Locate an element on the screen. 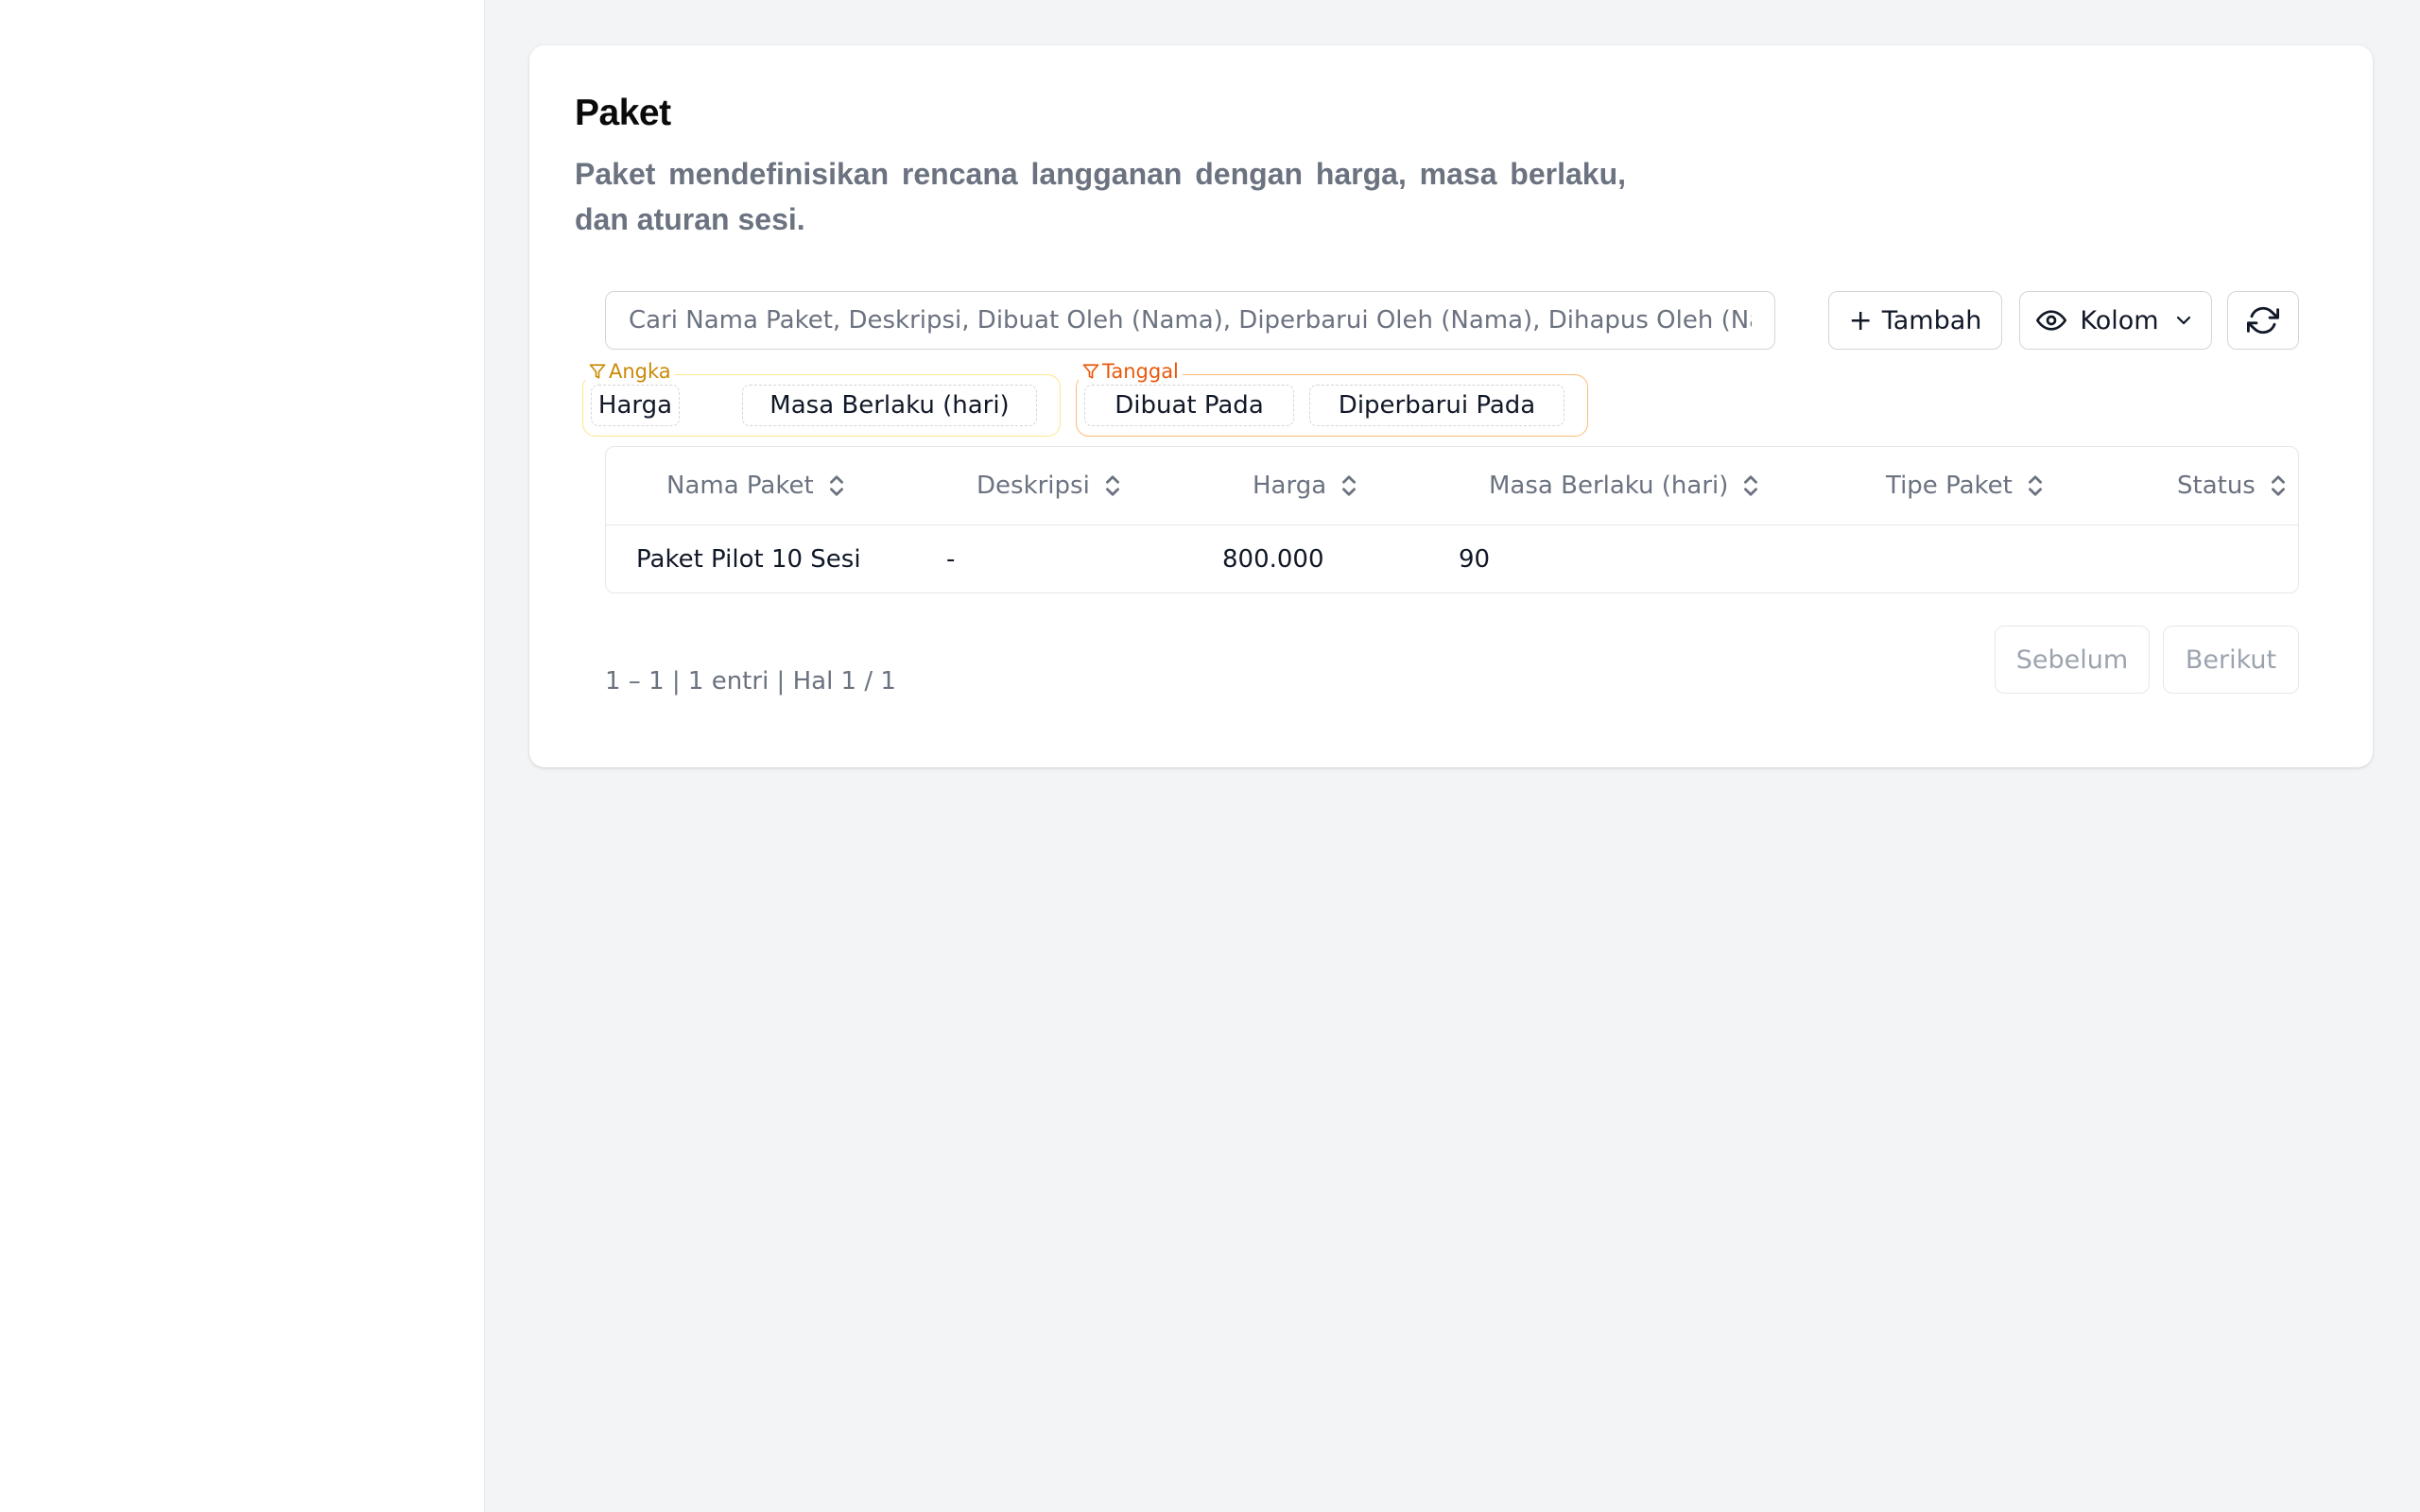 The width and height of the screenshot is (2420, 1512). column-header-tipe-paket: Tipe Paket is located at coordinates (1965, 485).